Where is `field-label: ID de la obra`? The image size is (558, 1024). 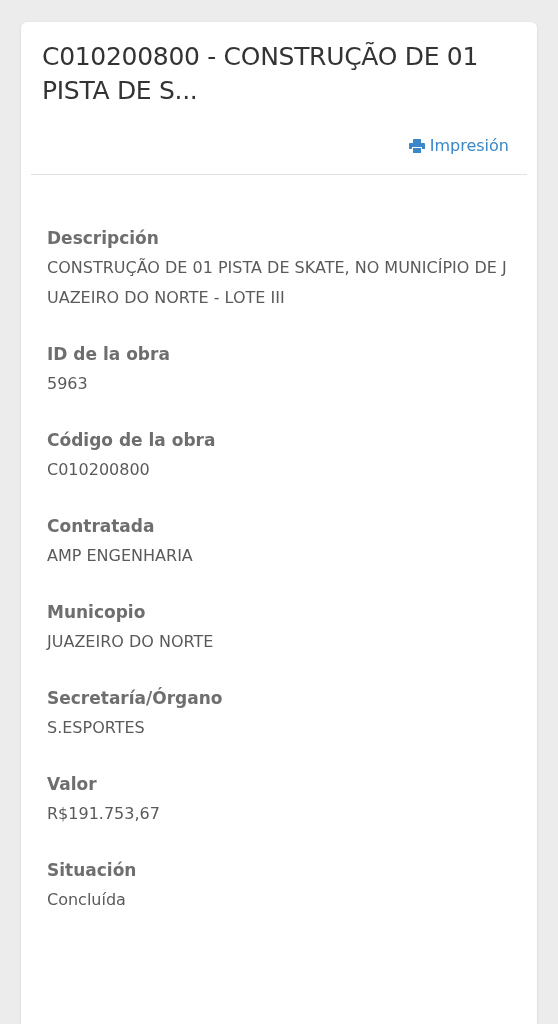 field-label: ID de la obra is located at coordinates (109, 354).